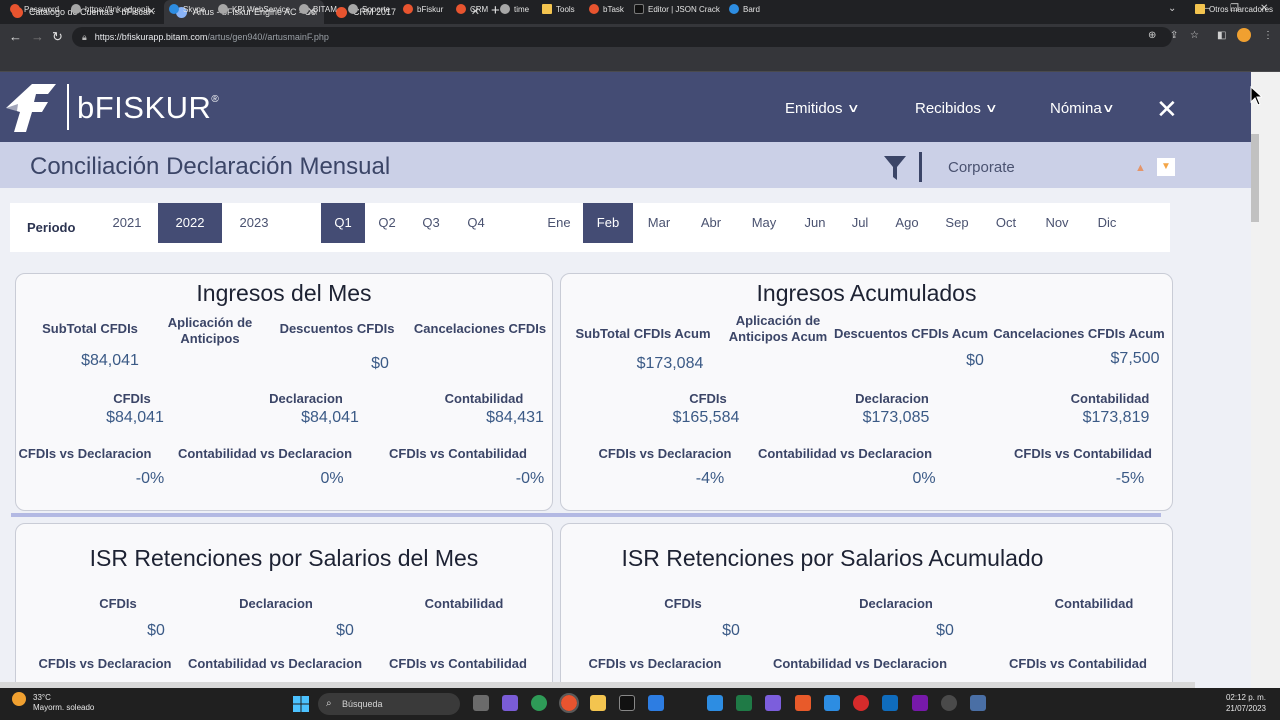 Image resolution: width=1280 pixels, height=720 pixels. What do you see at coordinates (1234, 9) in the screenshot?
I see `other-bookmarks: Otros marcadores` at bounding box center [1234, 9].